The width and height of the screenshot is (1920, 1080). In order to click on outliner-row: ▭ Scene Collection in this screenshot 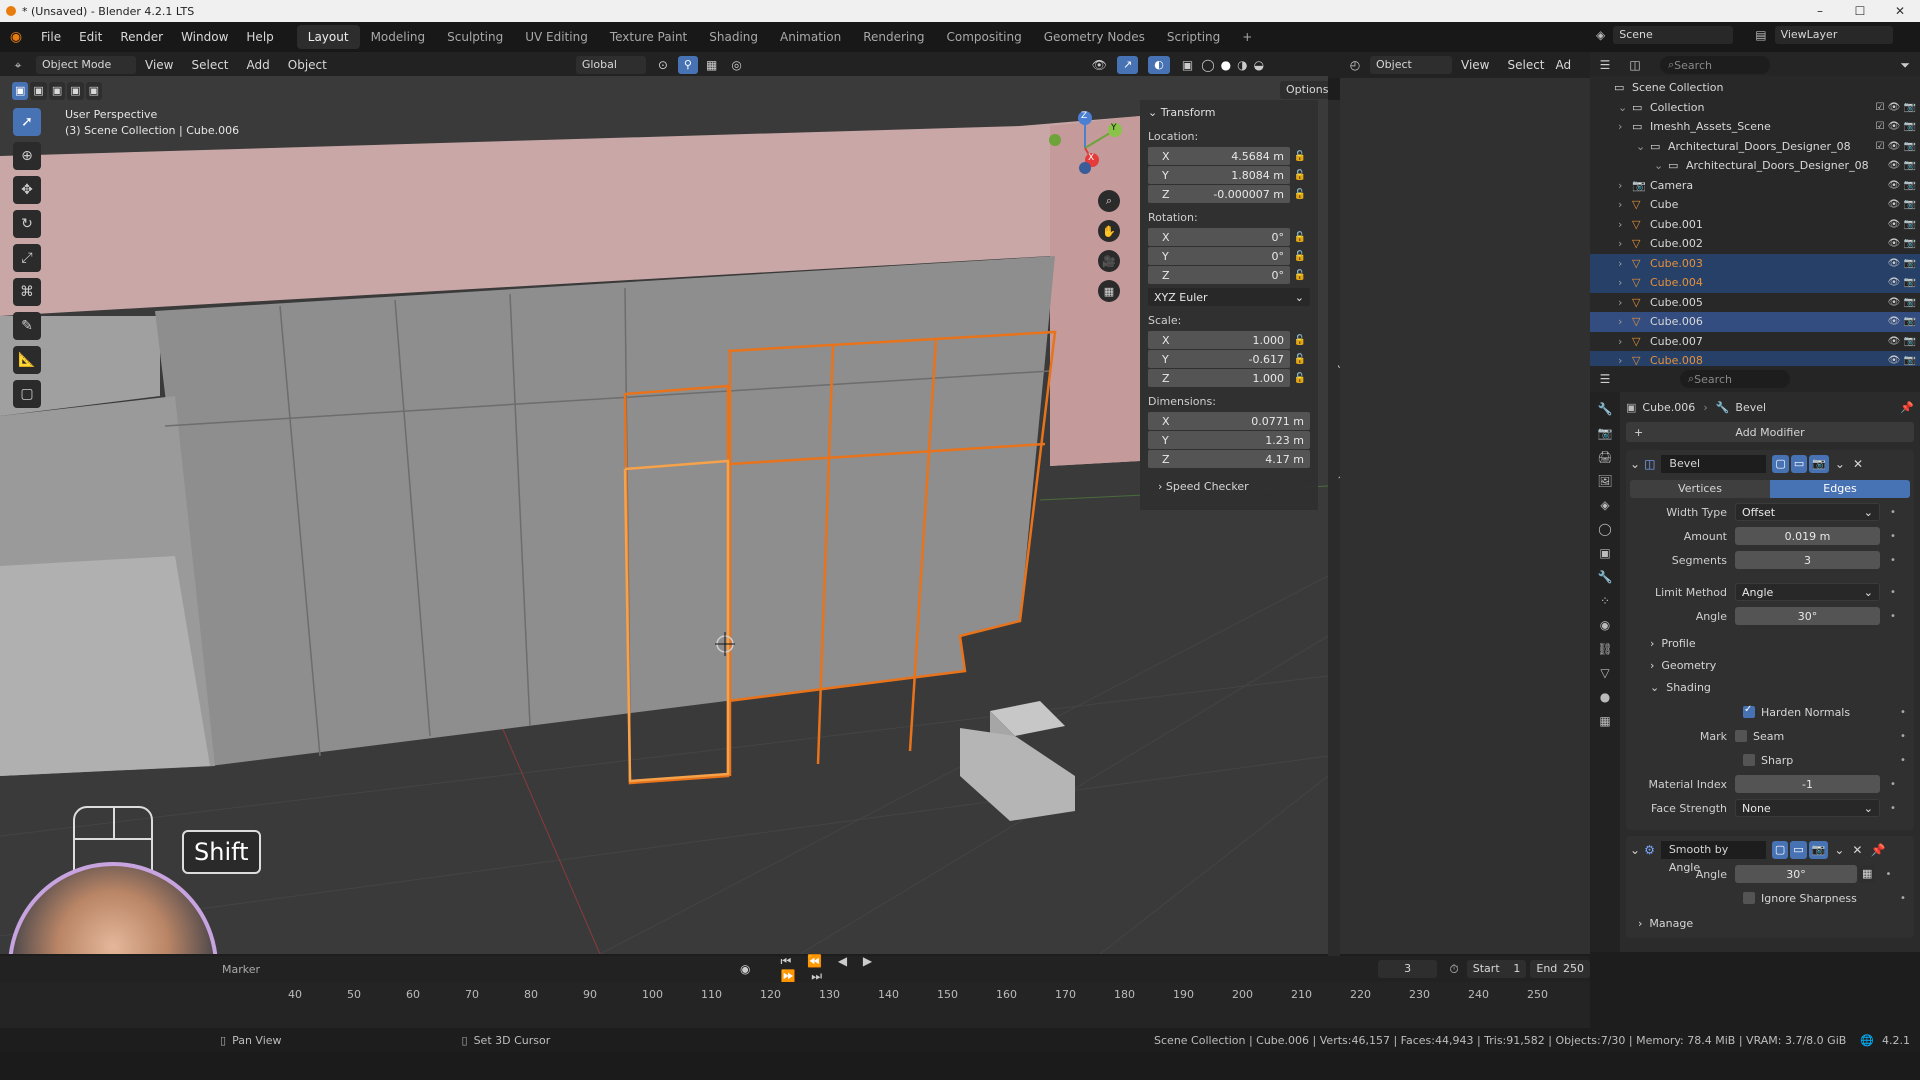, I will do `click(1755, 88)`.